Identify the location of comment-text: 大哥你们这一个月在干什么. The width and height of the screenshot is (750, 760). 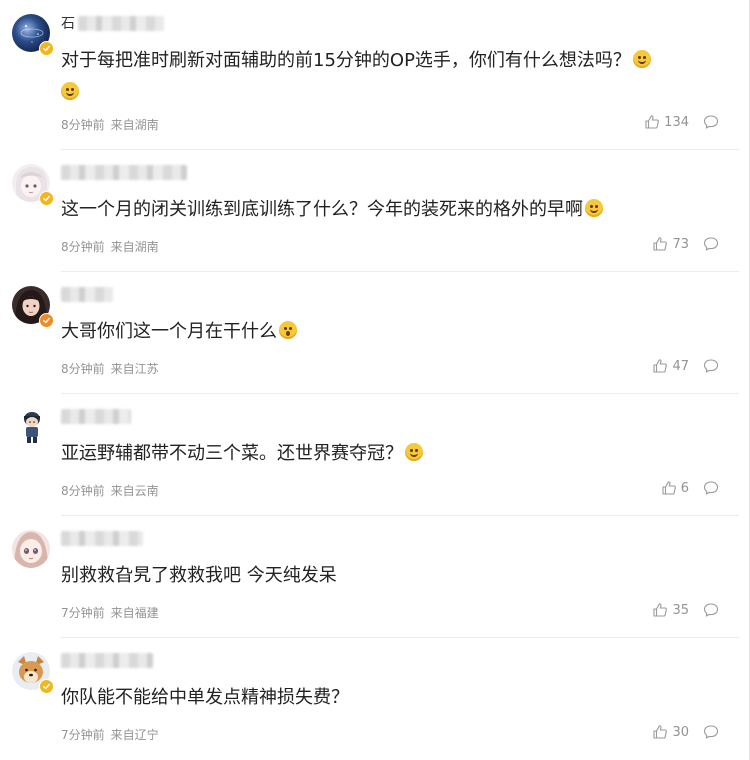
(395, 332).